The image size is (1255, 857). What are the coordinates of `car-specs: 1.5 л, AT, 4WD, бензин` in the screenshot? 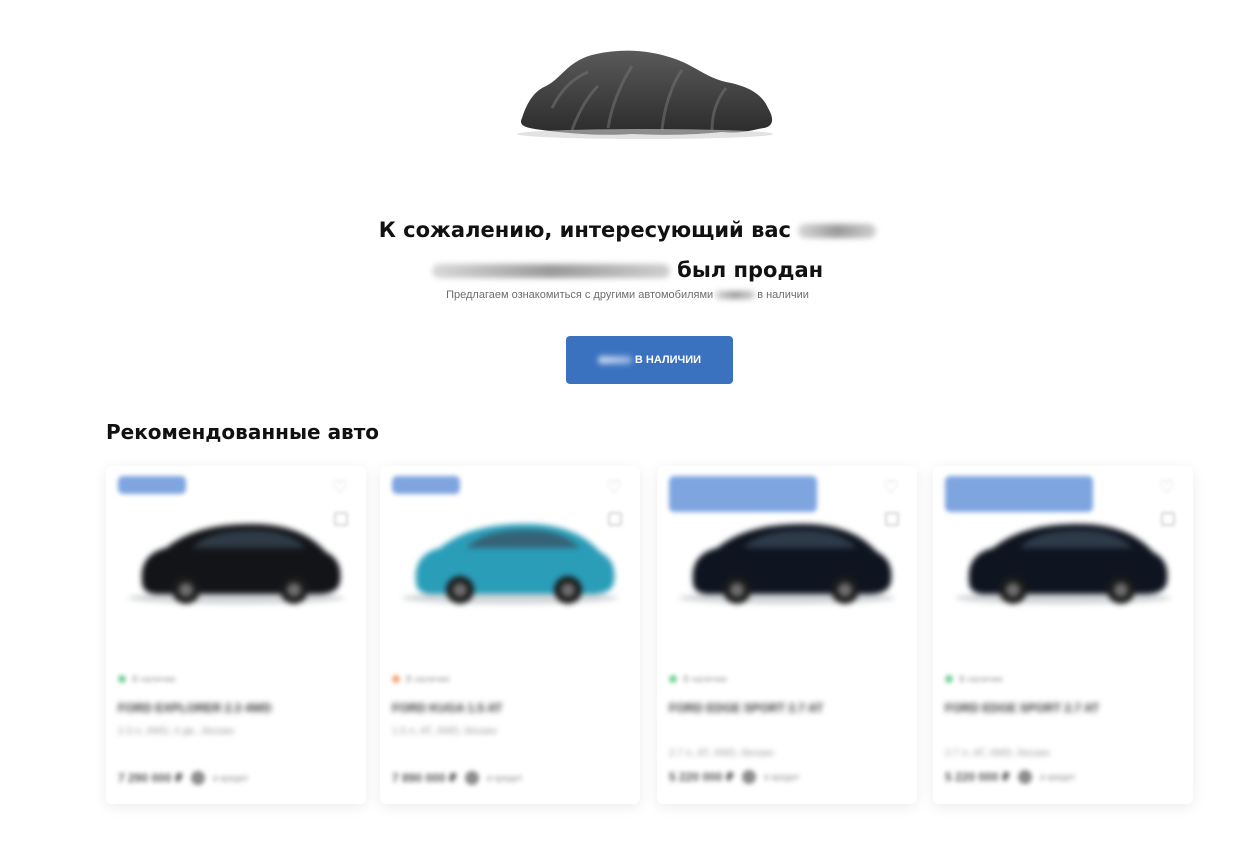 It's located at (444, 731).